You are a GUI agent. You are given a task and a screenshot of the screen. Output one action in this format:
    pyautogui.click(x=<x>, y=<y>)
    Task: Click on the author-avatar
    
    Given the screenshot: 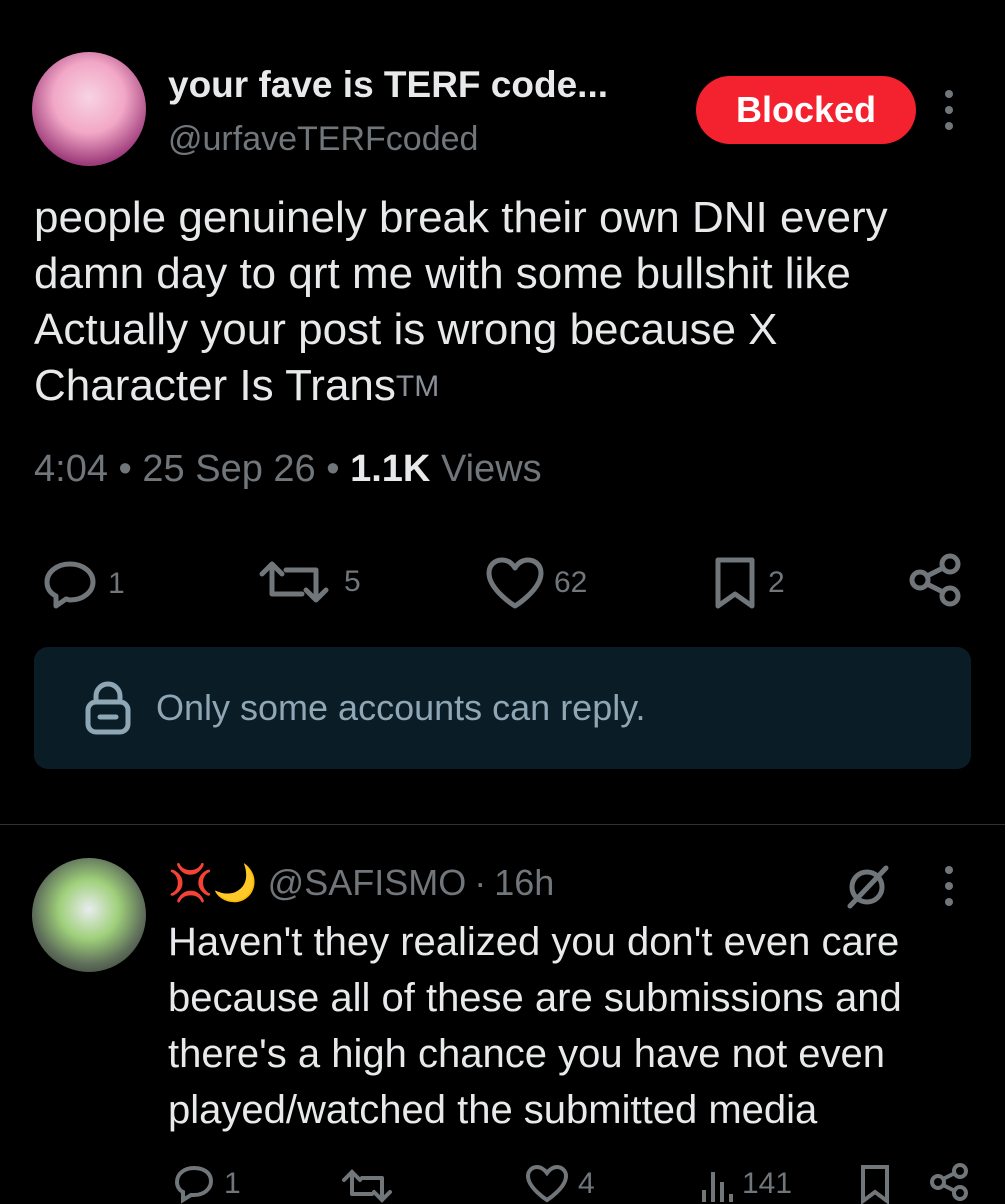 What is the action you would take?
    pyautogui.click(x=89, y=109)
    